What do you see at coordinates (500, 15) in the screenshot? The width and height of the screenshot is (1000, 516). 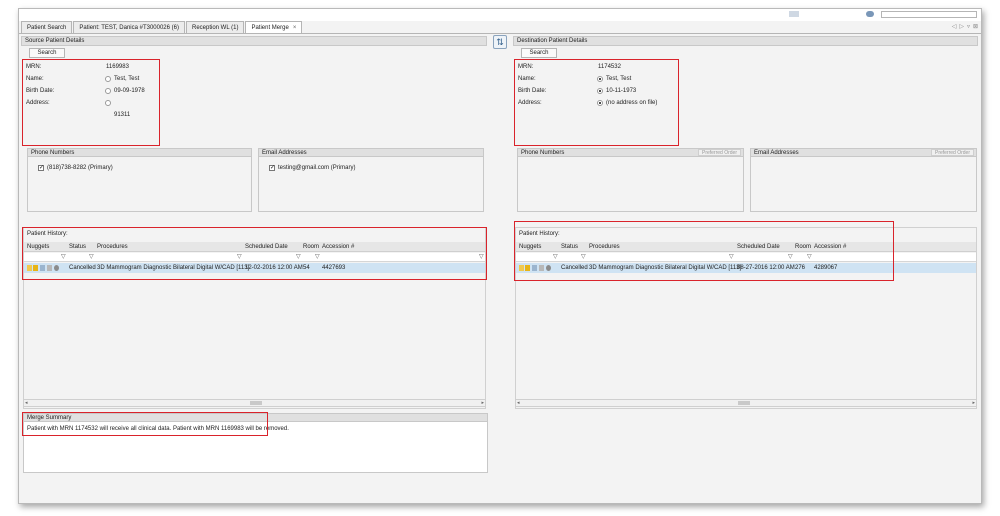 I see `top-strip` at bounding box center [500, 15].